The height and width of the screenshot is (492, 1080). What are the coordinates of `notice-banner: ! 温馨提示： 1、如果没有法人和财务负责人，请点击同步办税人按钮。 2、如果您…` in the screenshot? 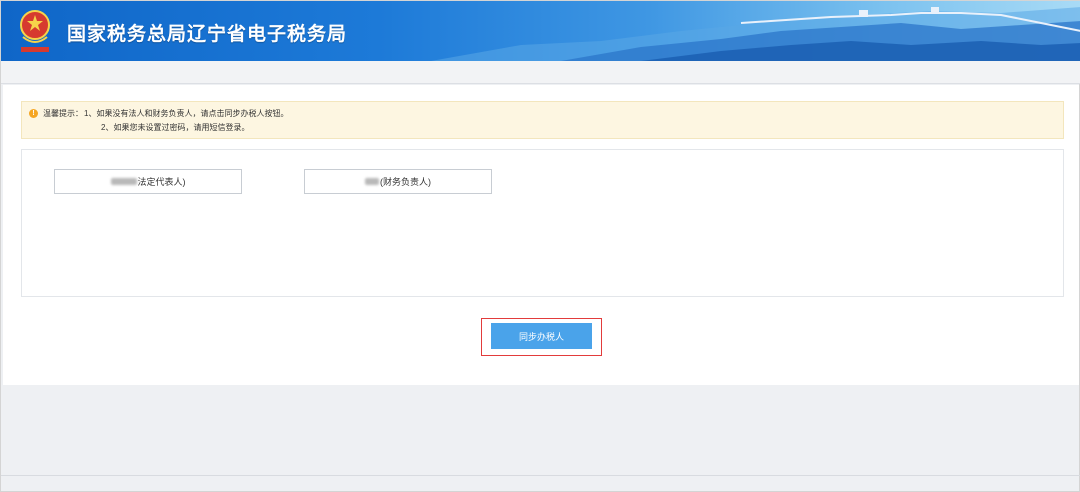 It's located at (542, 120).